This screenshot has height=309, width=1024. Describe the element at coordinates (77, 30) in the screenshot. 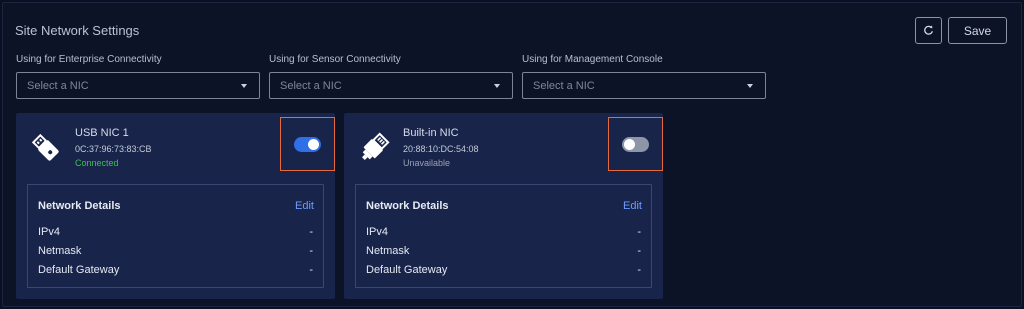

I see `page-title: Site Network Settings` at that location.